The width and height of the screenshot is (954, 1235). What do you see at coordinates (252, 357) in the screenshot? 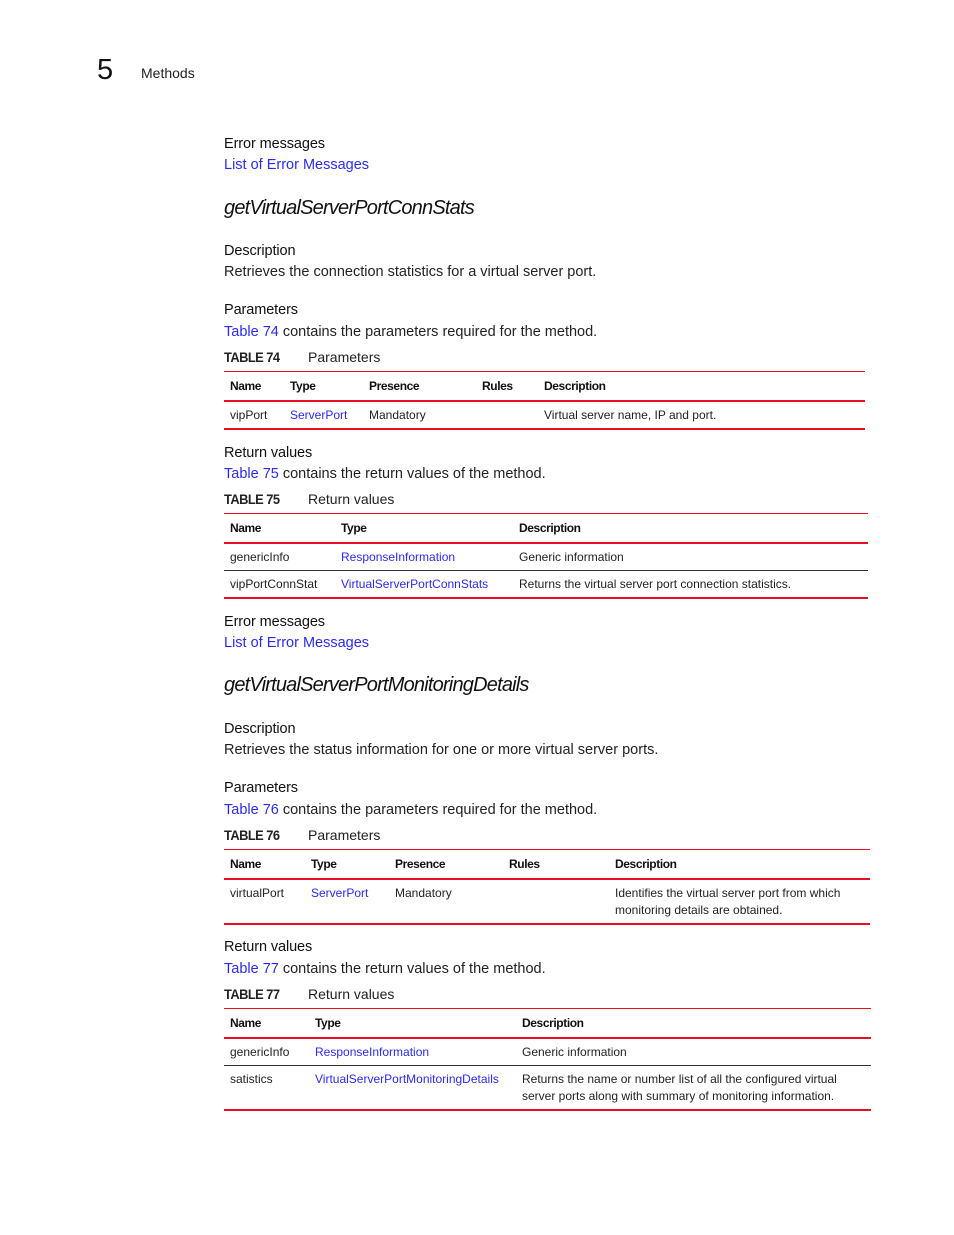
I see `table-label: TABLE 74` at bounding box center [252, 357].